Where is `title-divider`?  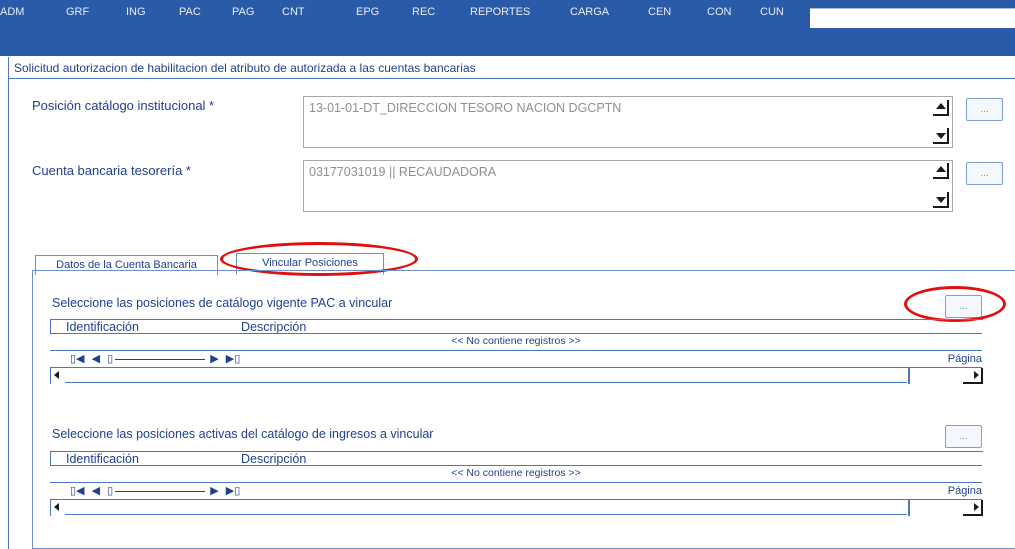
title-divider is located at coordinates (511, 78).